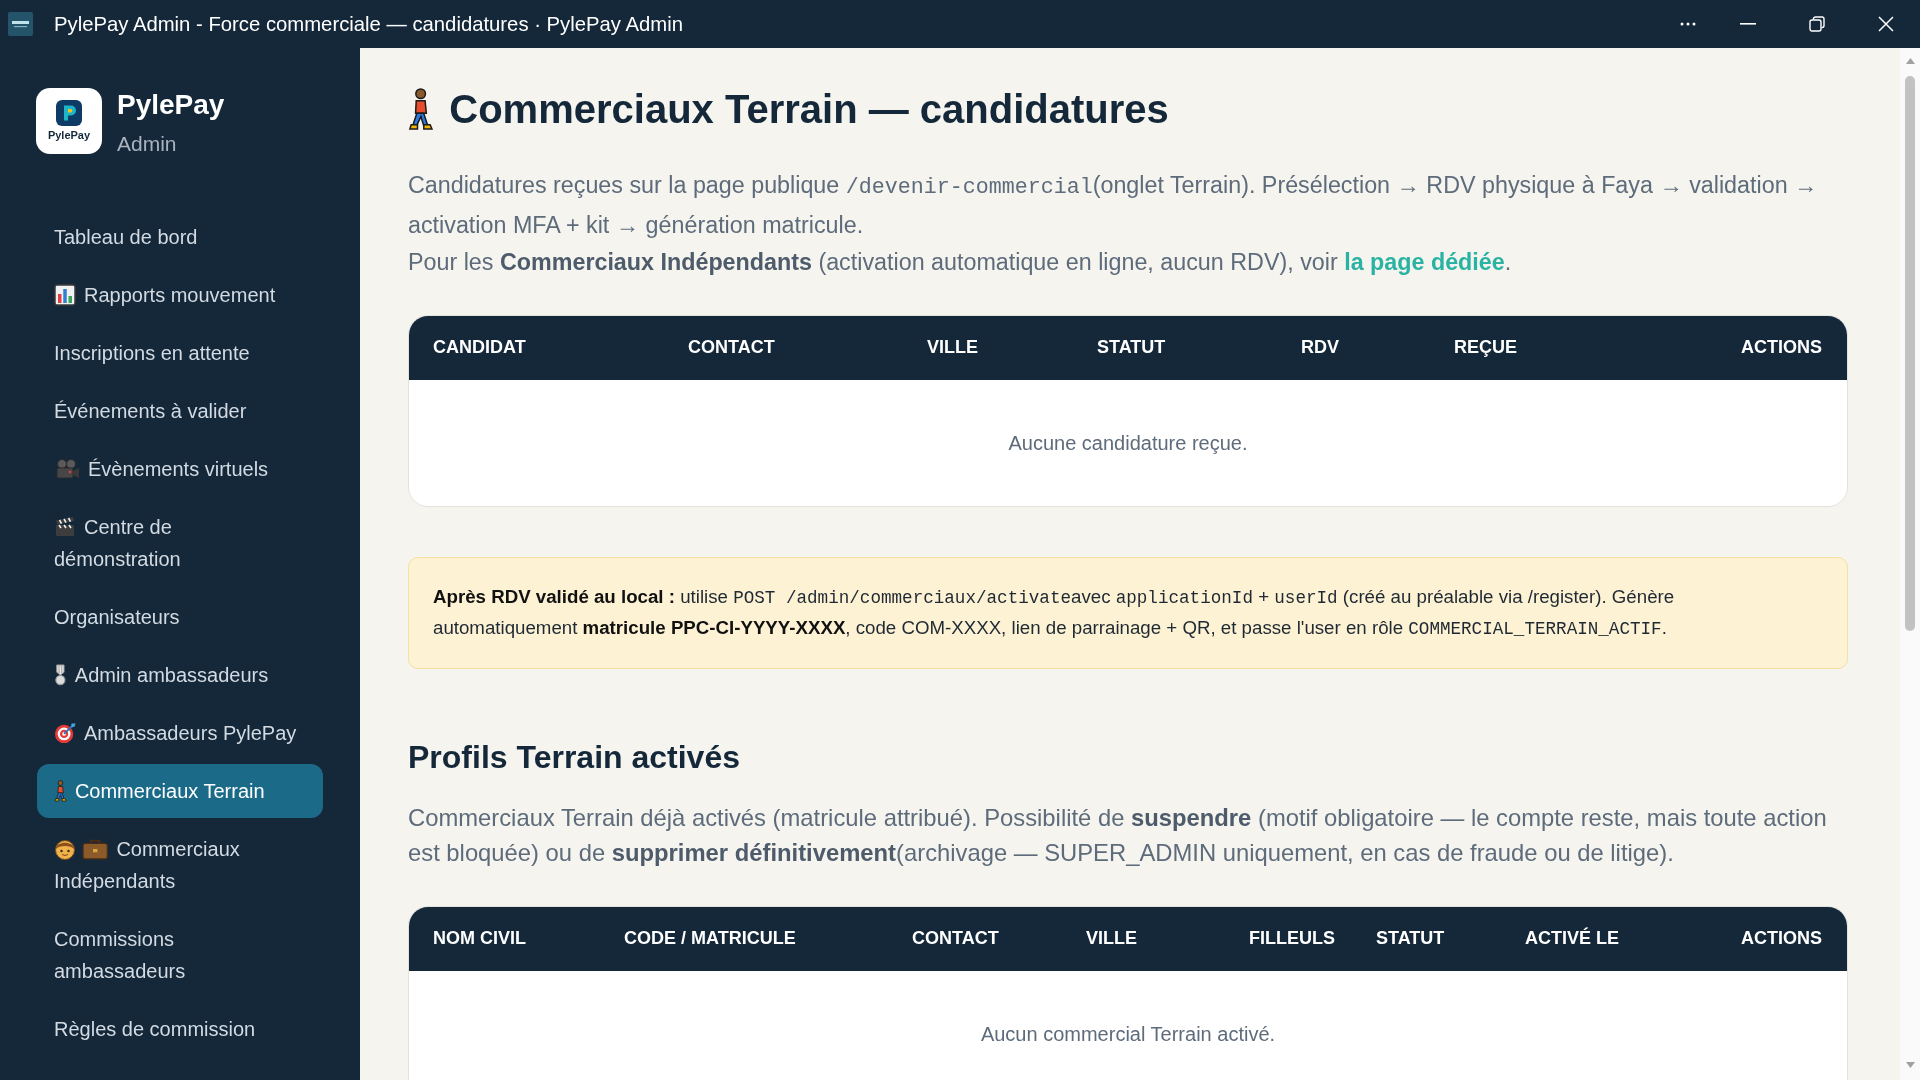  What do you see at coordinates (180, 469) in the screenshot?
I see `nav-item: Évènements virtuels` at bounding box center [180, 469].